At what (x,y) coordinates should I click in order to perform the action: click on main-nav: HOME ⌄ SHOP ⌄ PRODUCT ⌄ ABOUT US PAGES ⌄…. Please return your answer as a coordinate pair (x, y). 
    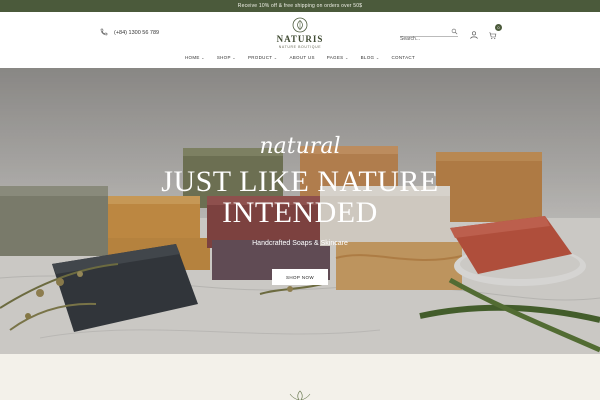
    Looking at the image, I should click on (300, 57).